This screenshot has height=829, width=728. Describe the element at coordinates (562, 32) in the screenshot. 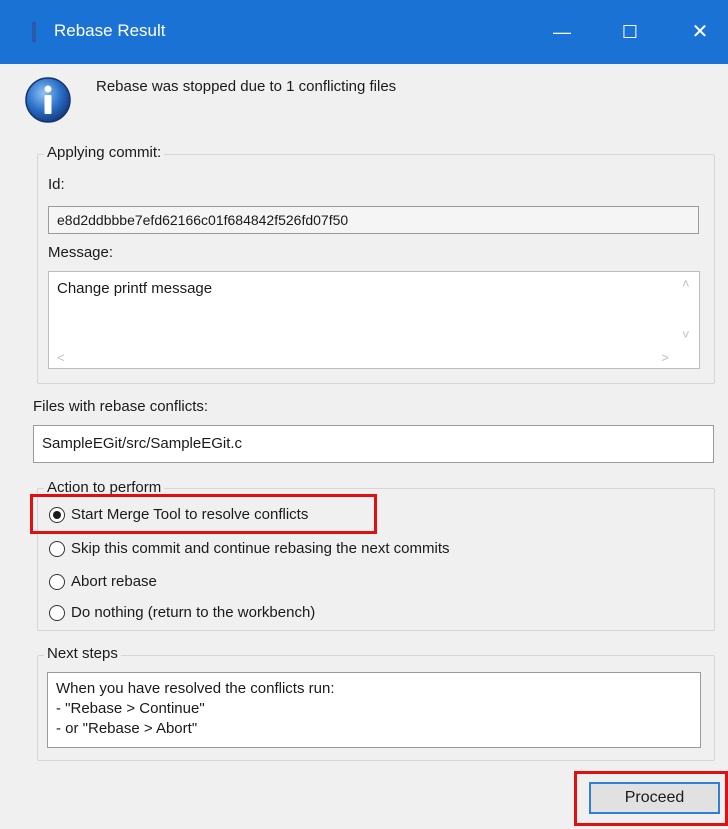

I see `minimize-button: —` at that location.